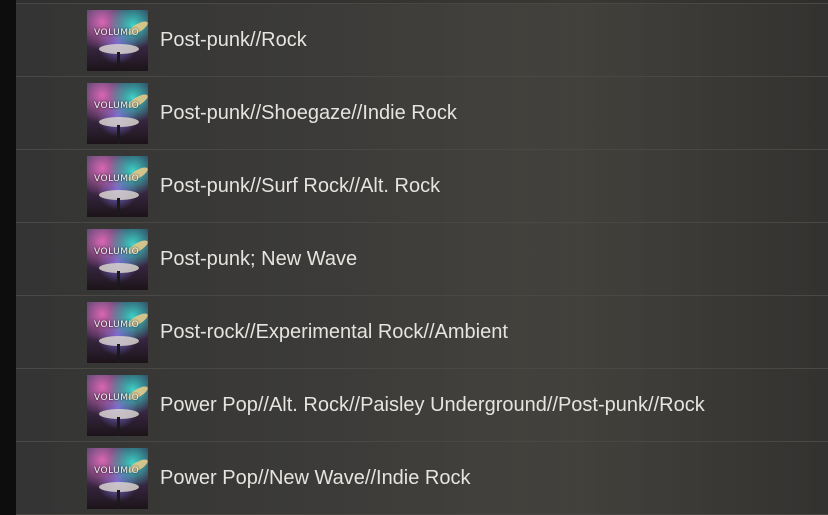 Image resolution: width=828 pixels, height=515 pixels. Describe the element at coordinates (422, 39) in the screenshot. I see `genre-row: VOLUMIO Post-punk//Rock` at that location.